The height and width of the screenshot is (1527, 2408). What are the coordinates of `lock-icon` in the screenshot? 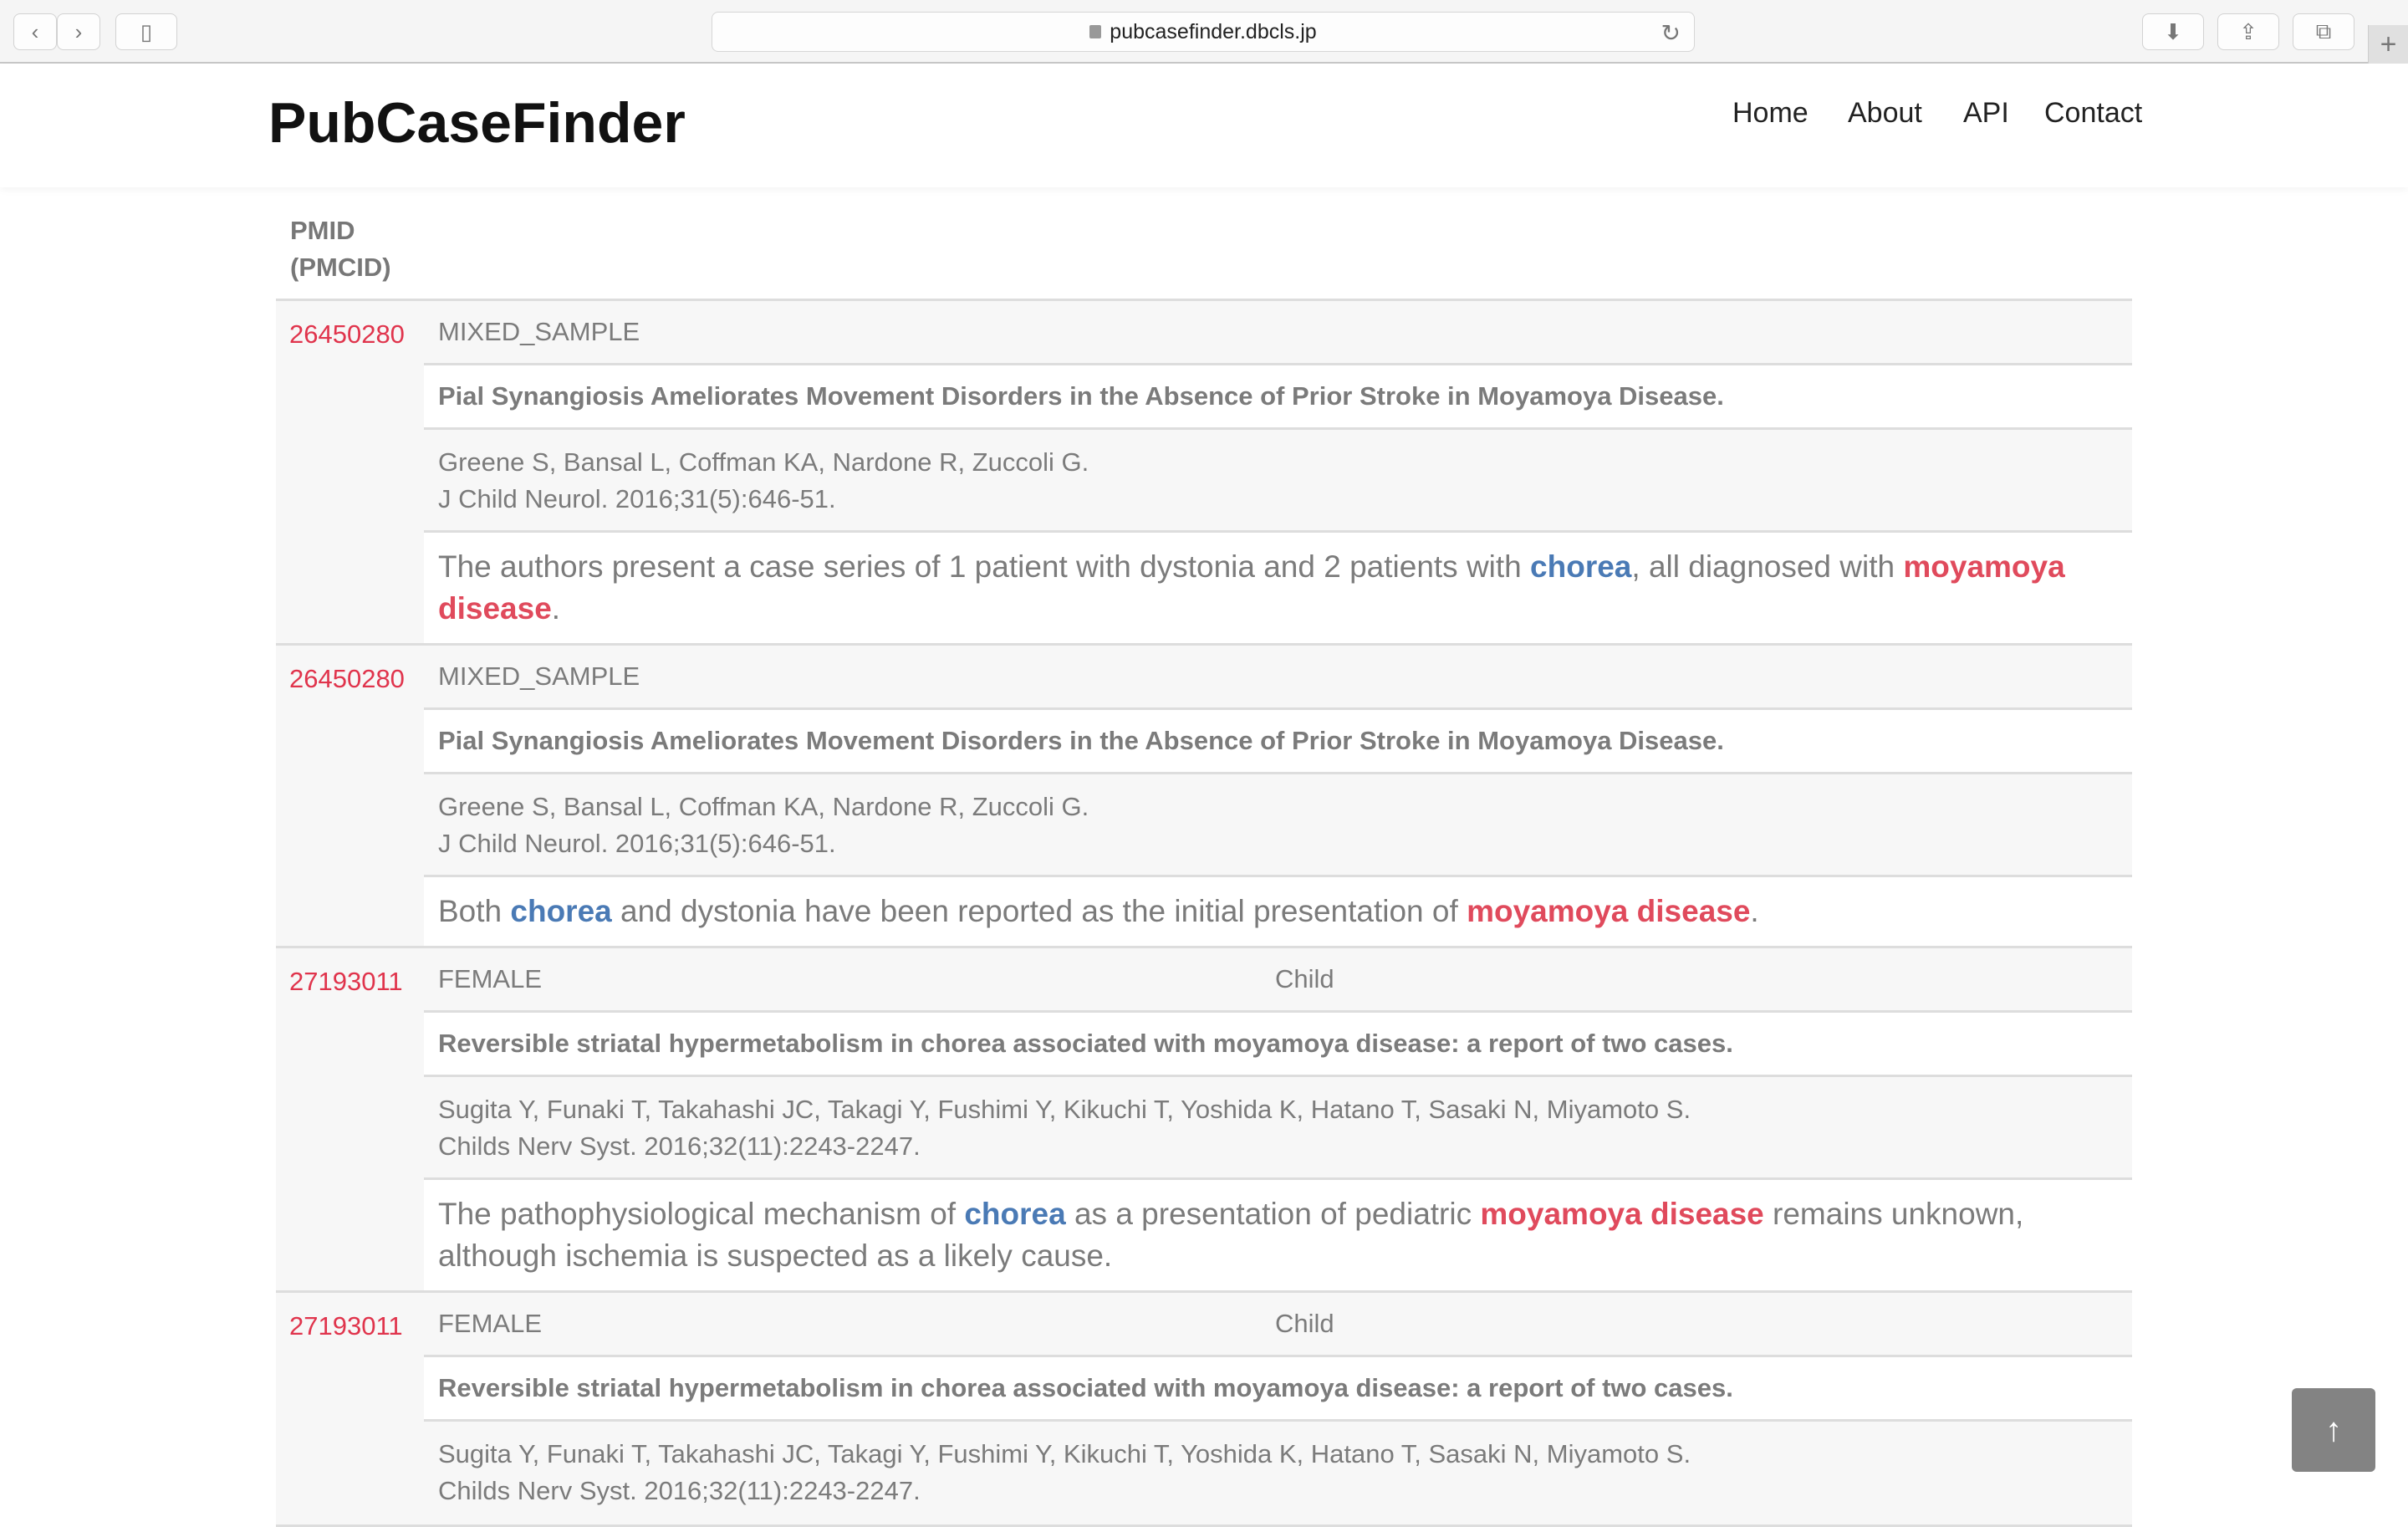 It's located at (1096, 32).